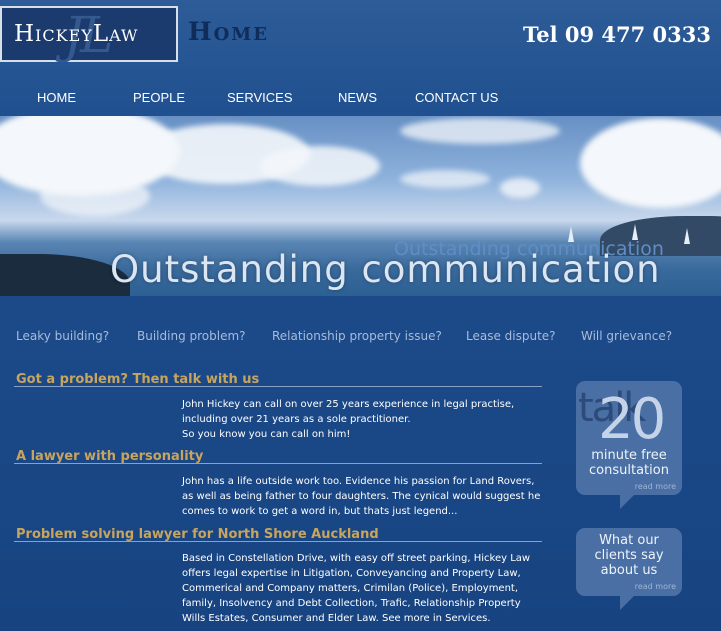  I want to click on consultation-minutes: 20, so click(632, 419).